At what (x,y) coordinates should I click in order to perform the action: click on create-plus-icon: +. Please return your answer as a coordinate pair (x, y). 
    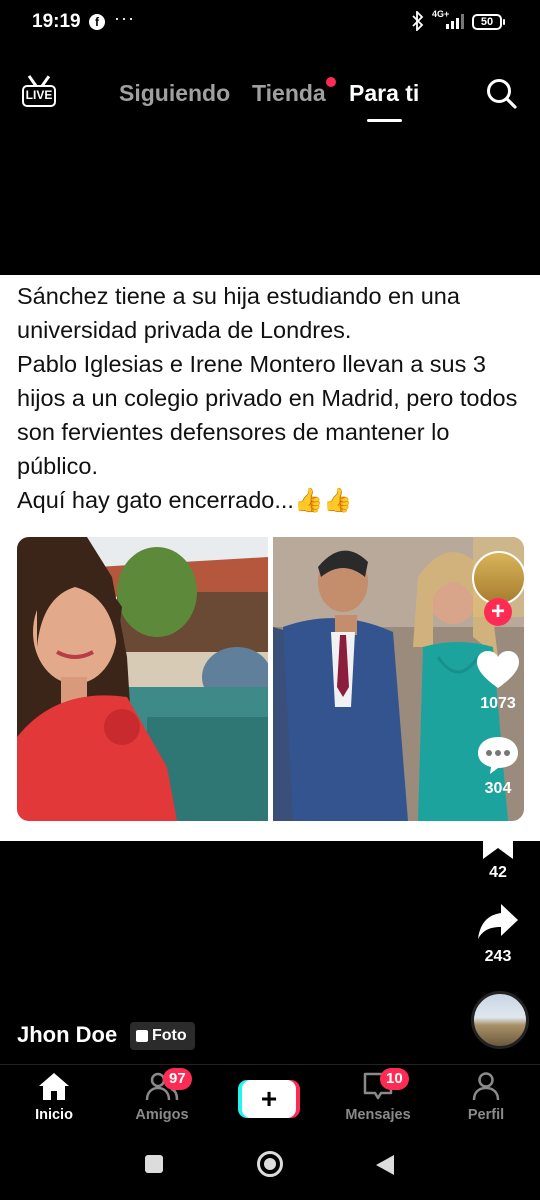
    Looking at the image, I should click on (269, 1099).